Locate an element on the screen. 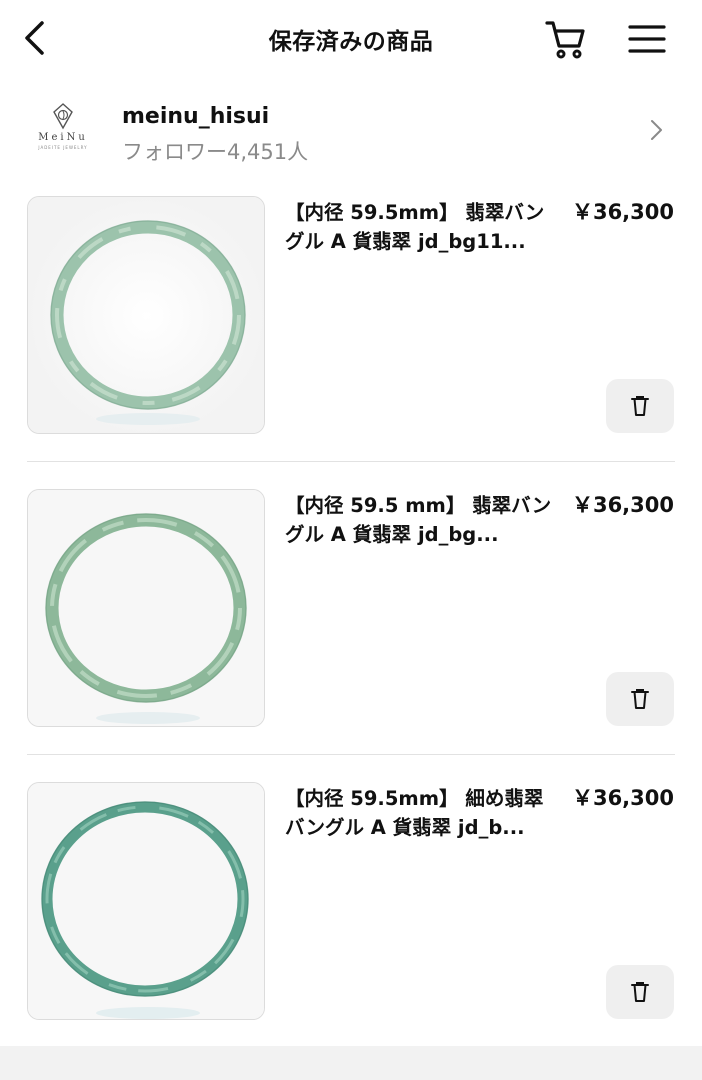 Image resolution: width=702 pixels, height=1080 pixels. shop-followers: フォロワー4,451人 is located at coordinates (215, 152).